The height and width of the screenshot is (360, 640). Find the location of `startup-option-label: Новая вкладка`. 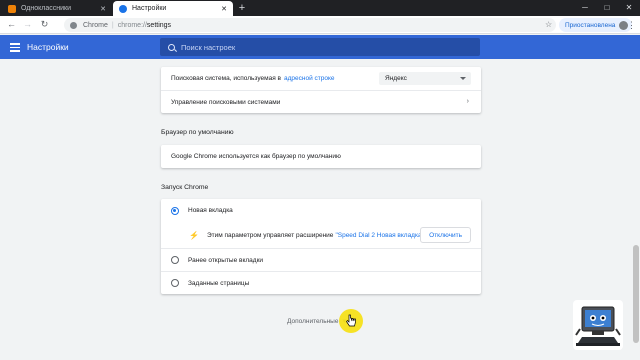

startup-option-label: Новая вкладка is located at coordinates (210, 210).